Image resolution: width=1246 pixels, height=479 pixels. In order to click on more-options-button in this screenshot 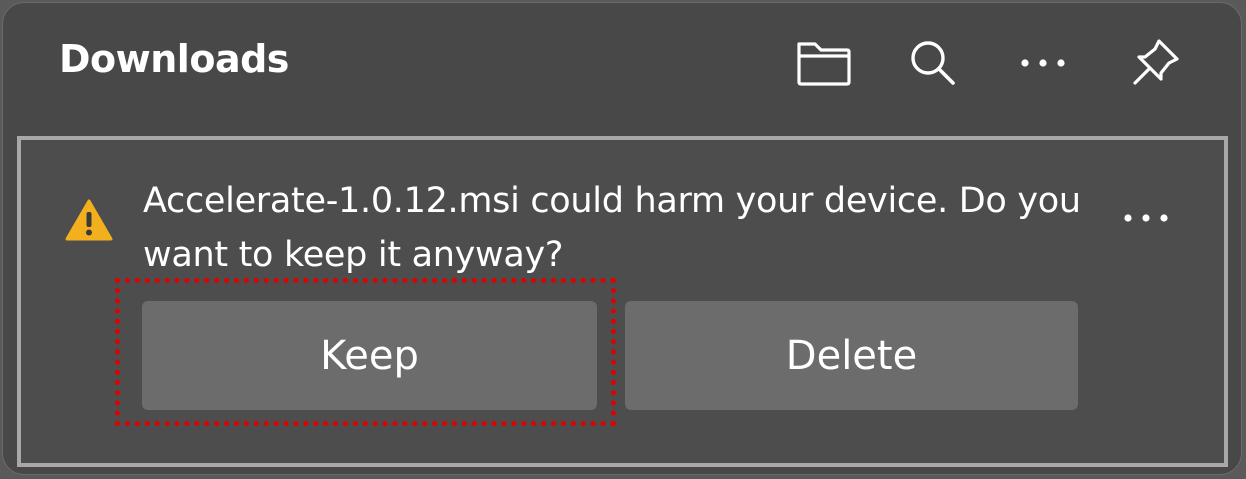, I will do `click(1043, 63)`.